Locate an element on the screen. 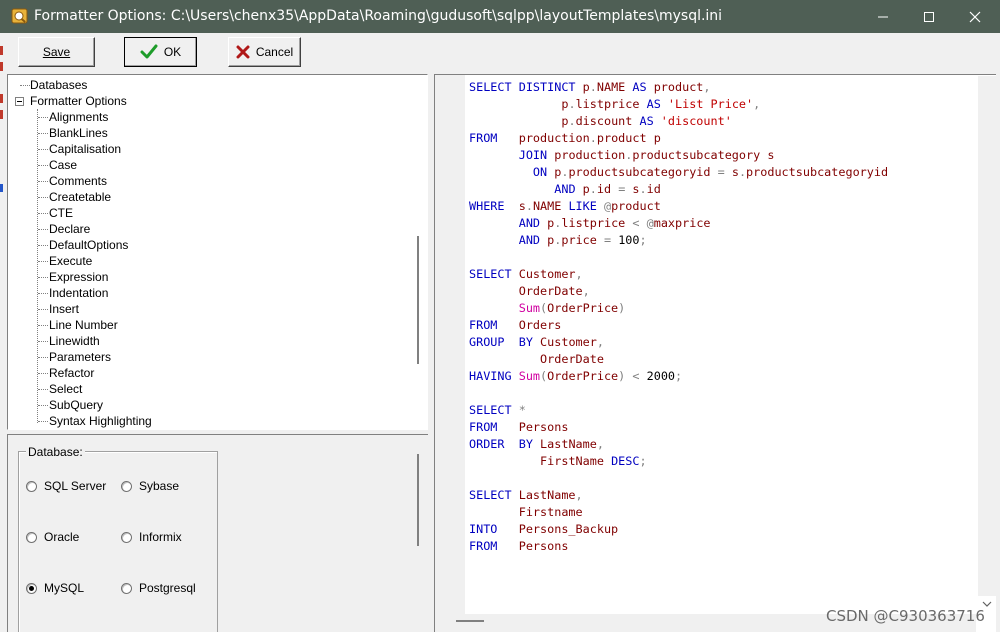 The image size is (1000, 632). maximize-button is located at coordinates (929, 16).